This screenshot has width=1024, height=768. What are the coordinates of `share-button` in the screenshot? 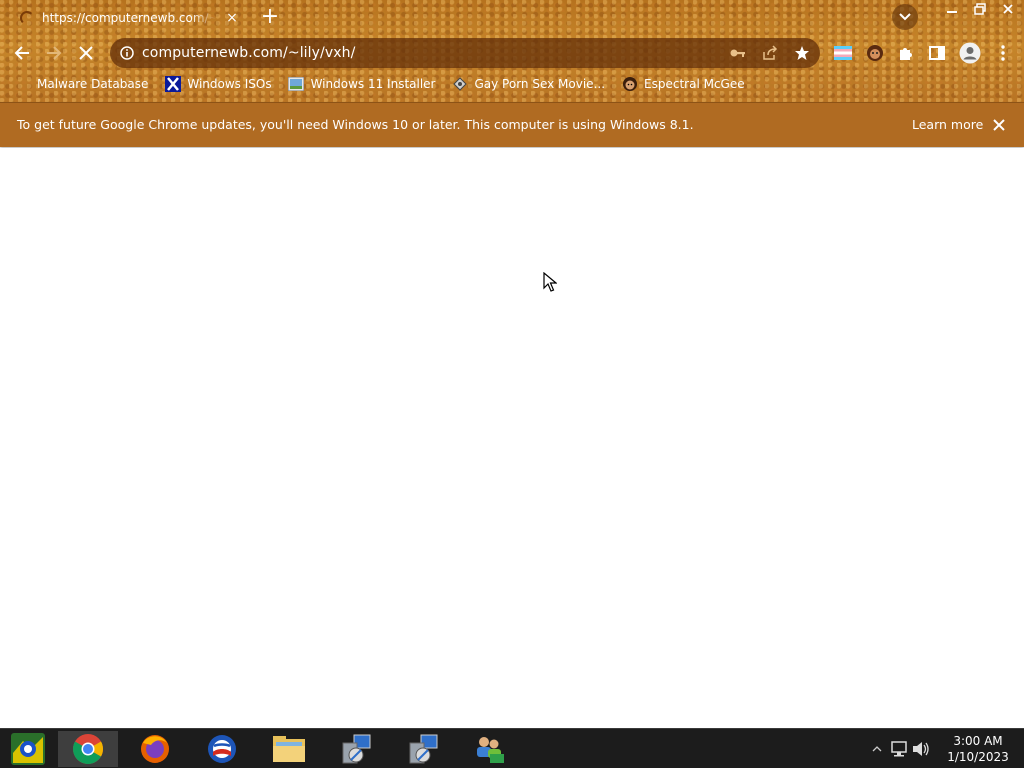 It's located at (770, 53).